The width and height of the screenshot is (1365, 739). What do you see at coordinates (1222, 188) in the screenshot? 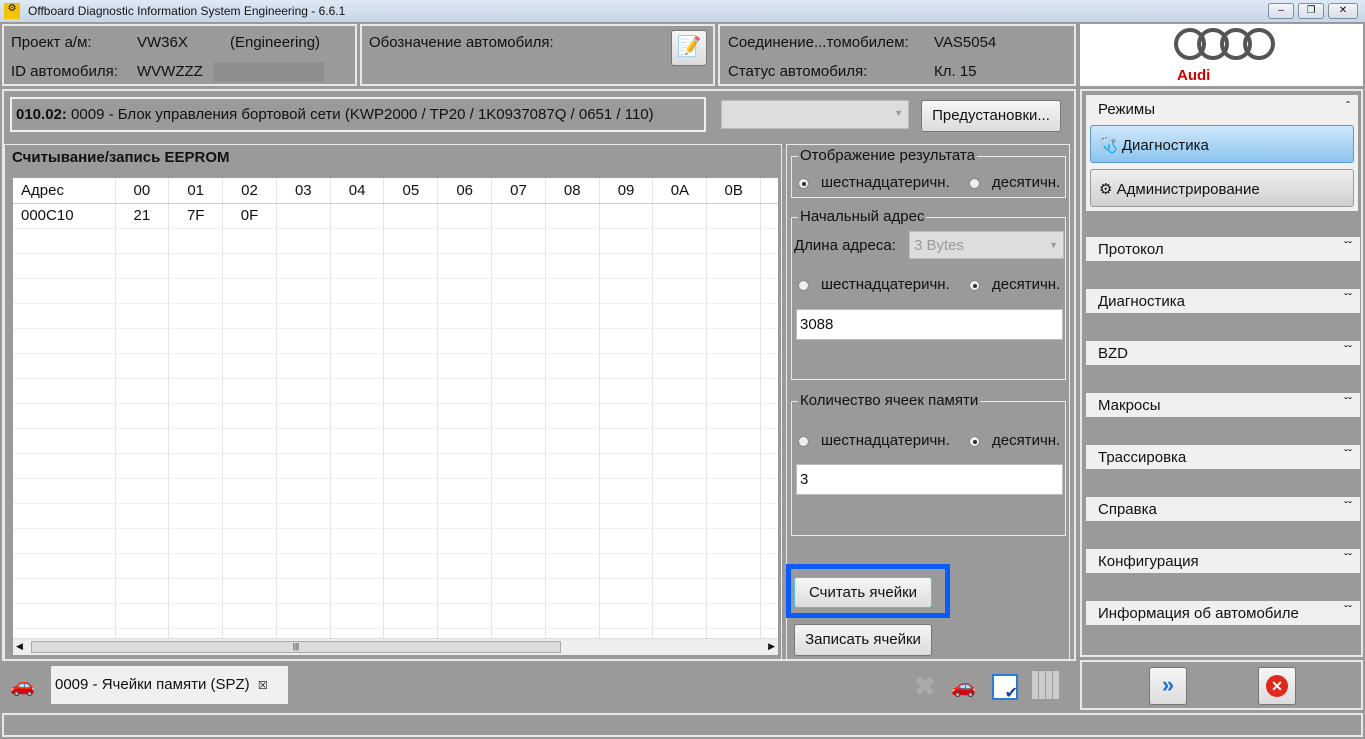
I see `mode-administration: ⚙ Администрирование` at bounding box center [1222, 188].